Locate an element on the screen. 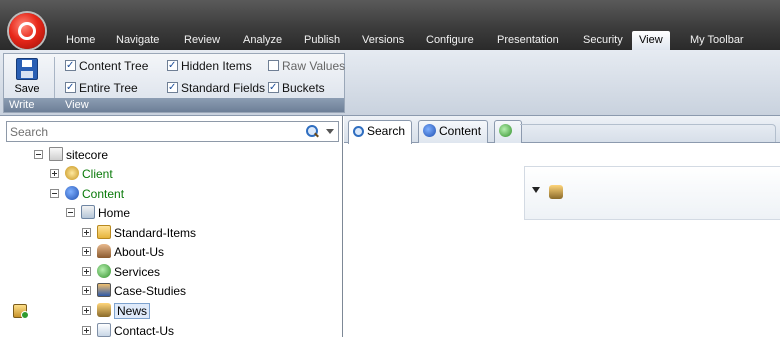  tree-node-label: sitecore is located at coordinates (87, 155).